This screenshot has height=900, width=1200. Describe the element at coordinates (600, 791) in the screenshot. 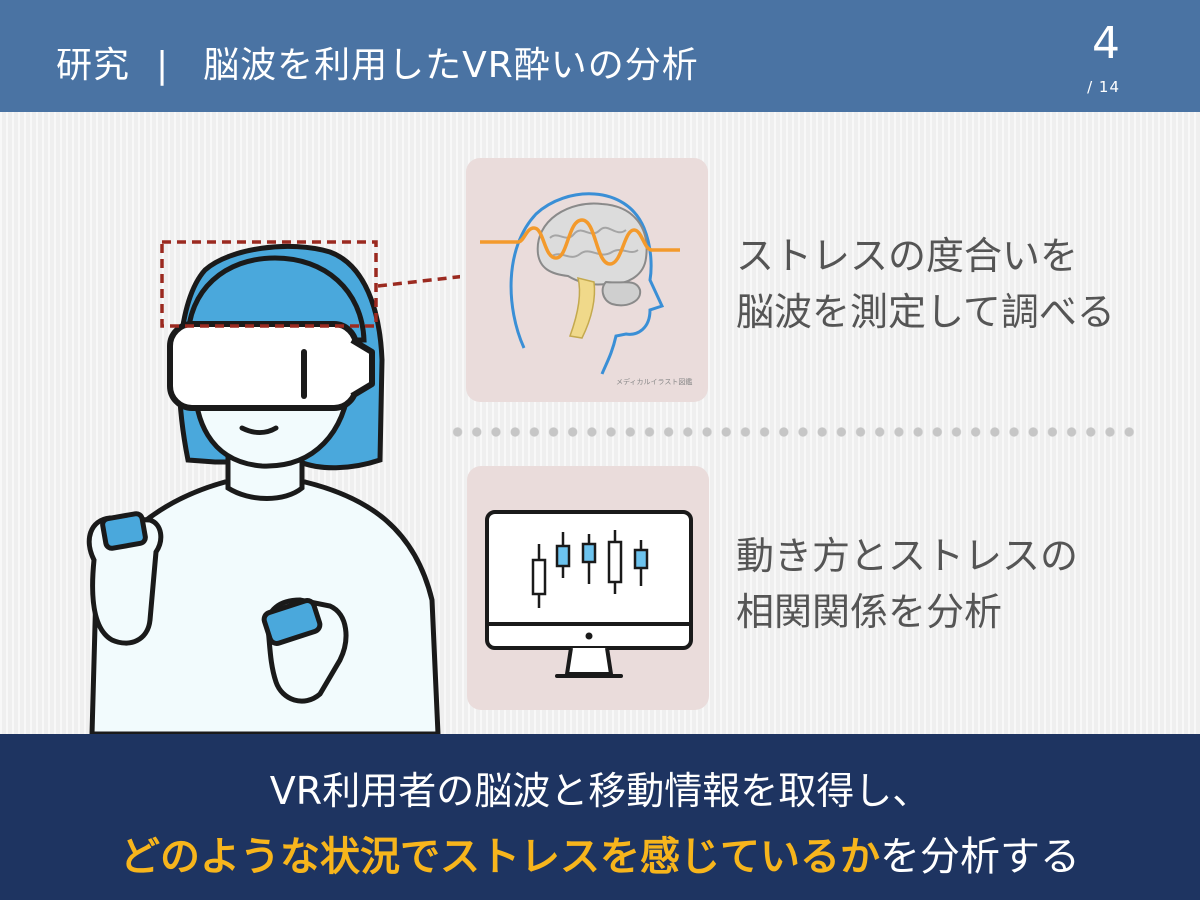

I see `footer-line1: VR利用者の脳波と移動情報を取得し、` at that location.